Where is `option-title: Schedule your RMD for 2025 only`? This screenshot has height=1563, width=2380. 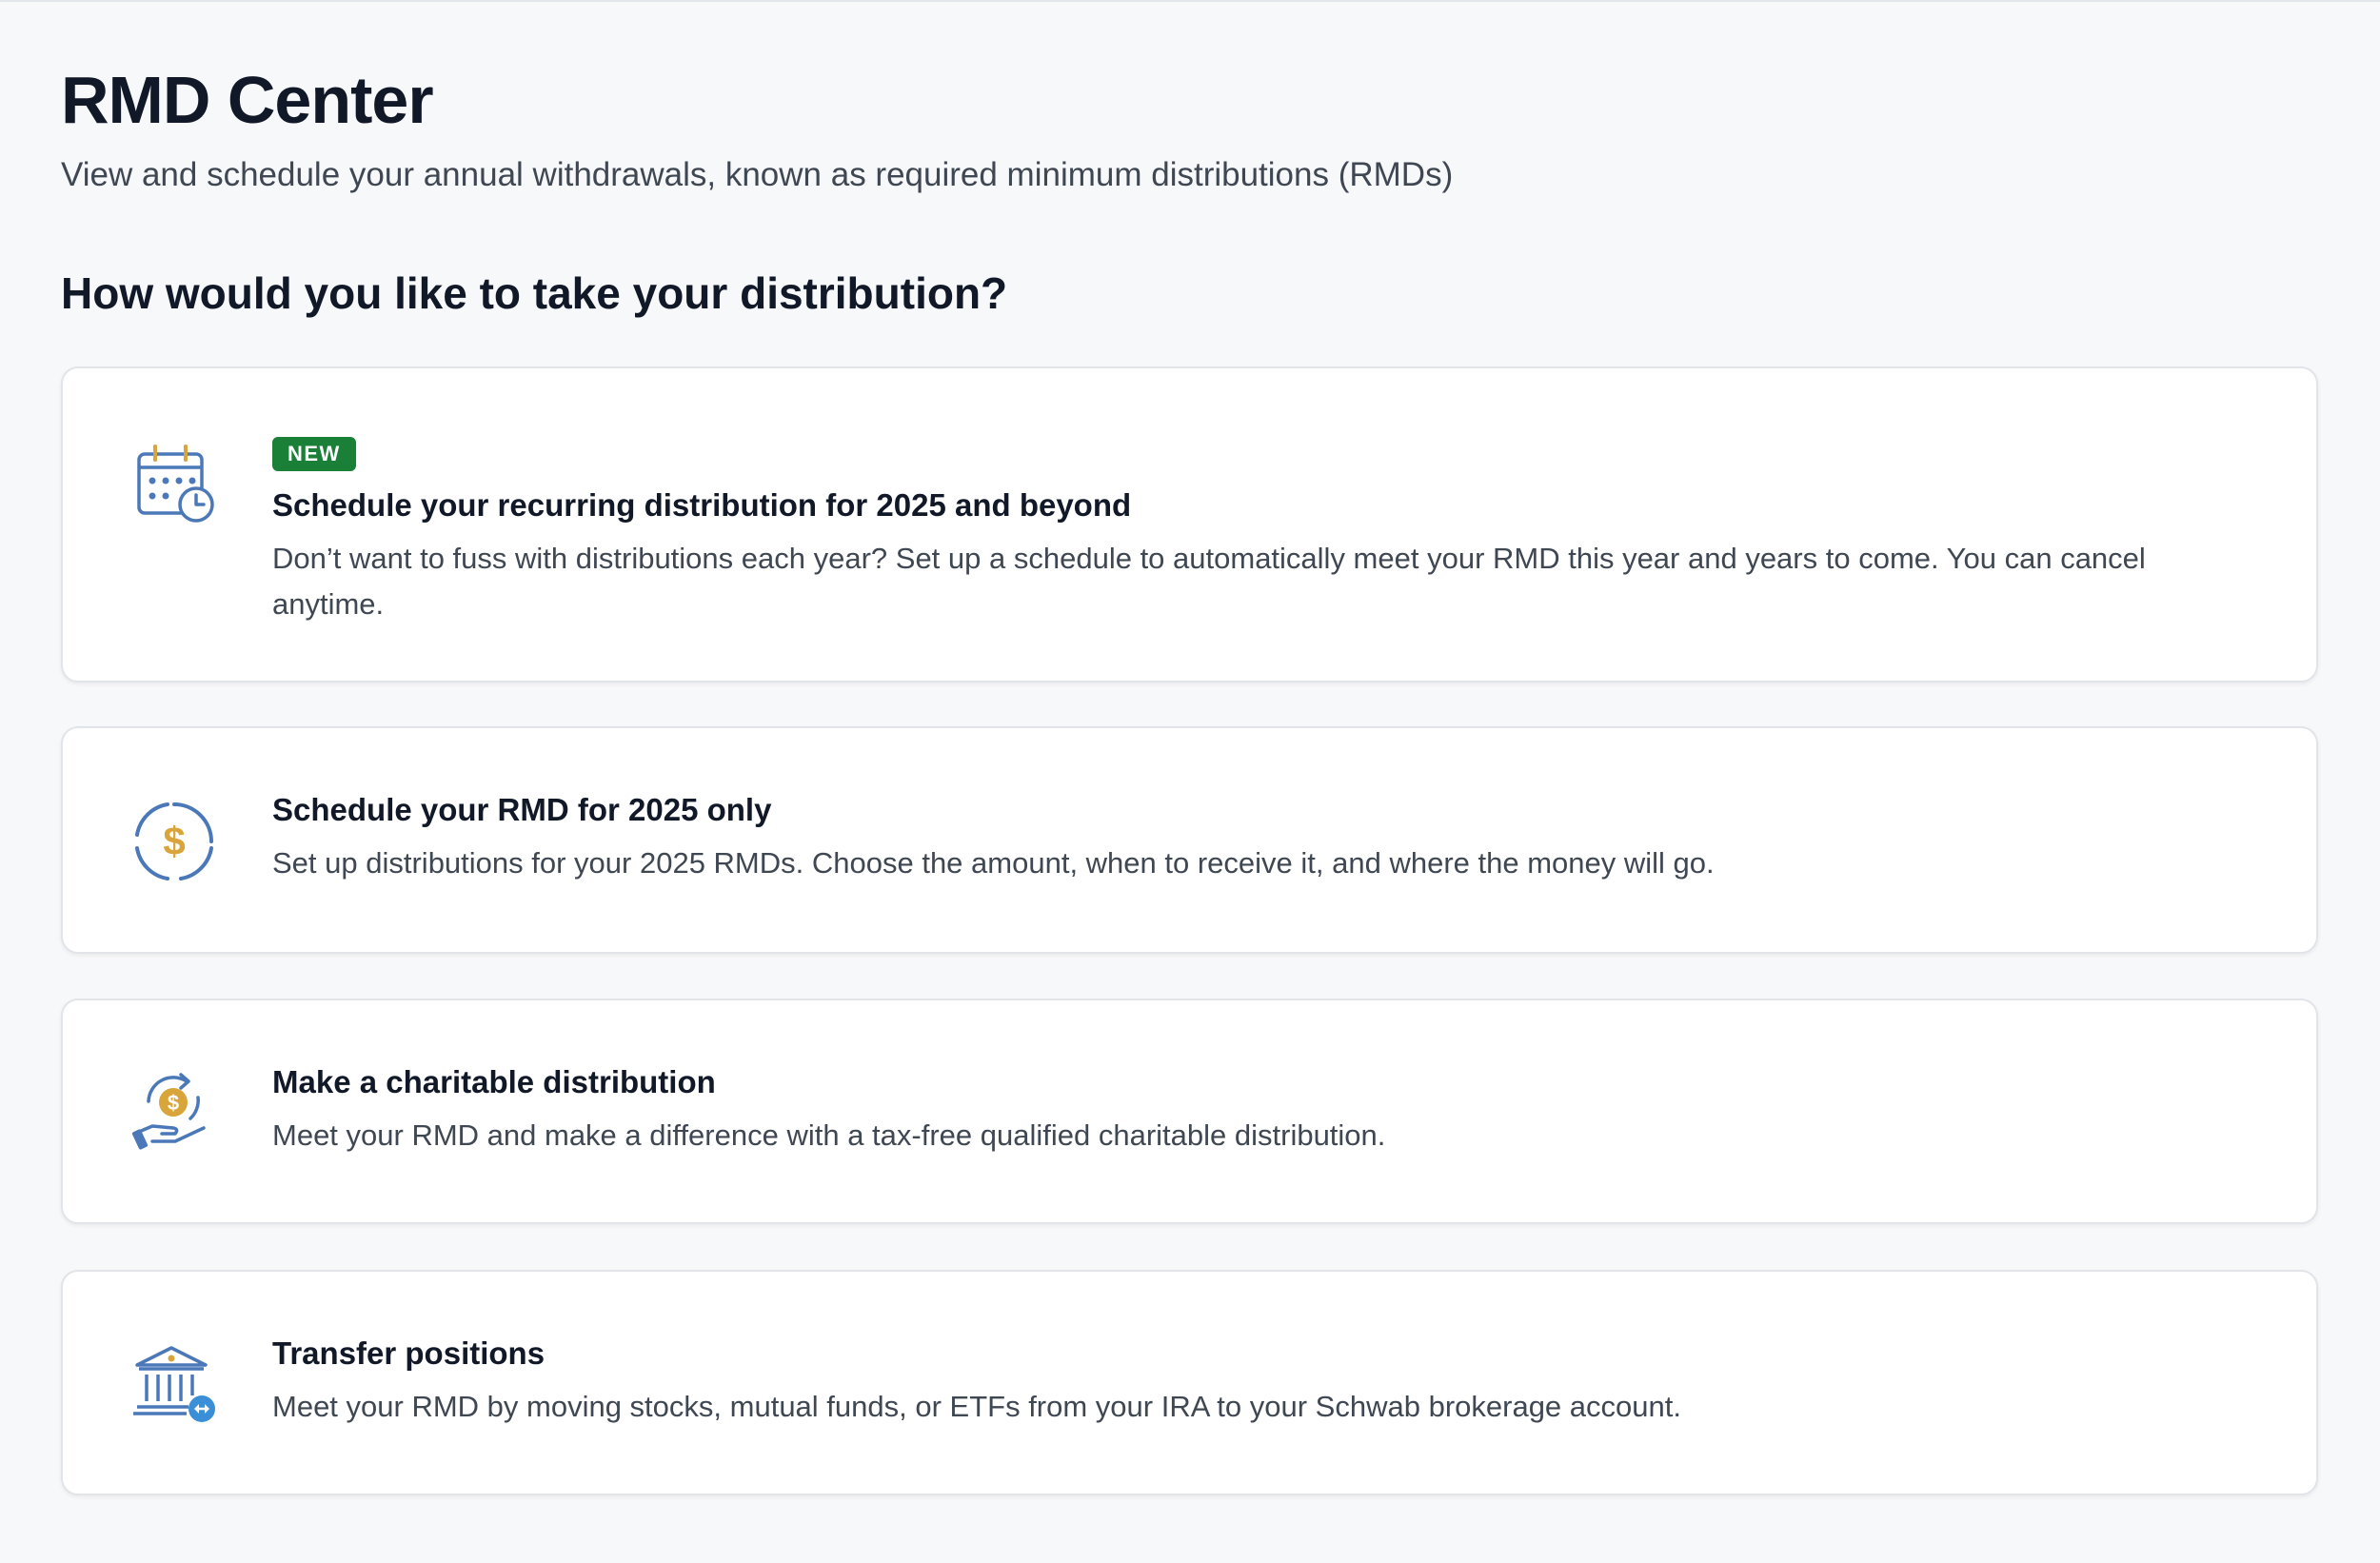
option-title: Schedule your RMD for 2025 only is located at coordinates (522, 810).